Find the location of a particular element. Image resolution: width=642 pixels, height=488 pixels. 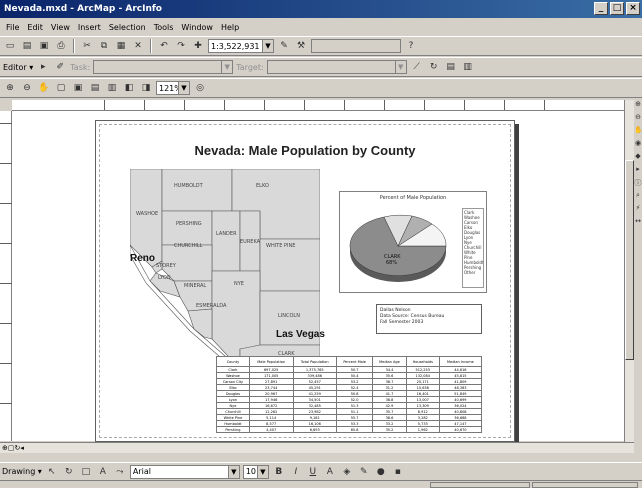

pie-chart is located at coordinates (398, 248).